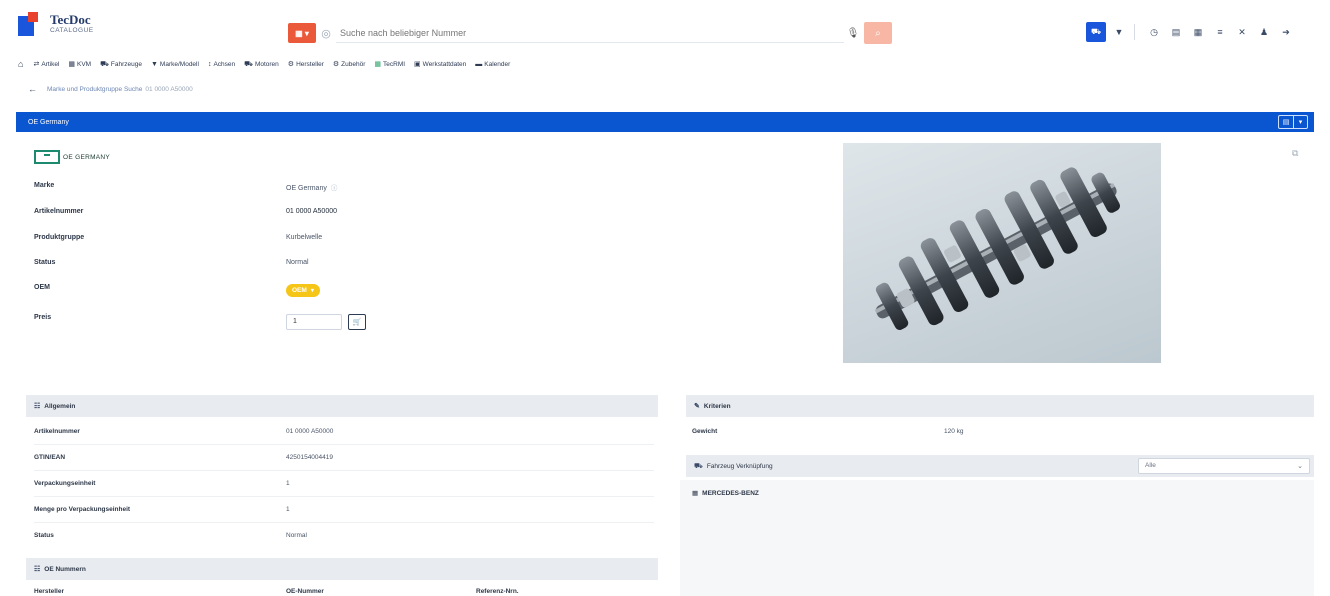  Describe the element at coordinates (261, 64) in the screenshot. I see `nav-item-motoren: ⛟ Motoren` at that location.